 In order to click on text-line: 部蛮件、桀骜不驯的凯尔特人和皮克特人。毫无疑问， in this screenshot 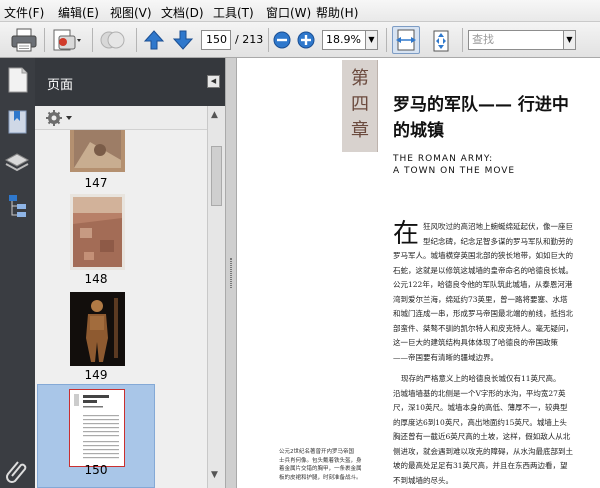, I will do `click(483, 328)`.